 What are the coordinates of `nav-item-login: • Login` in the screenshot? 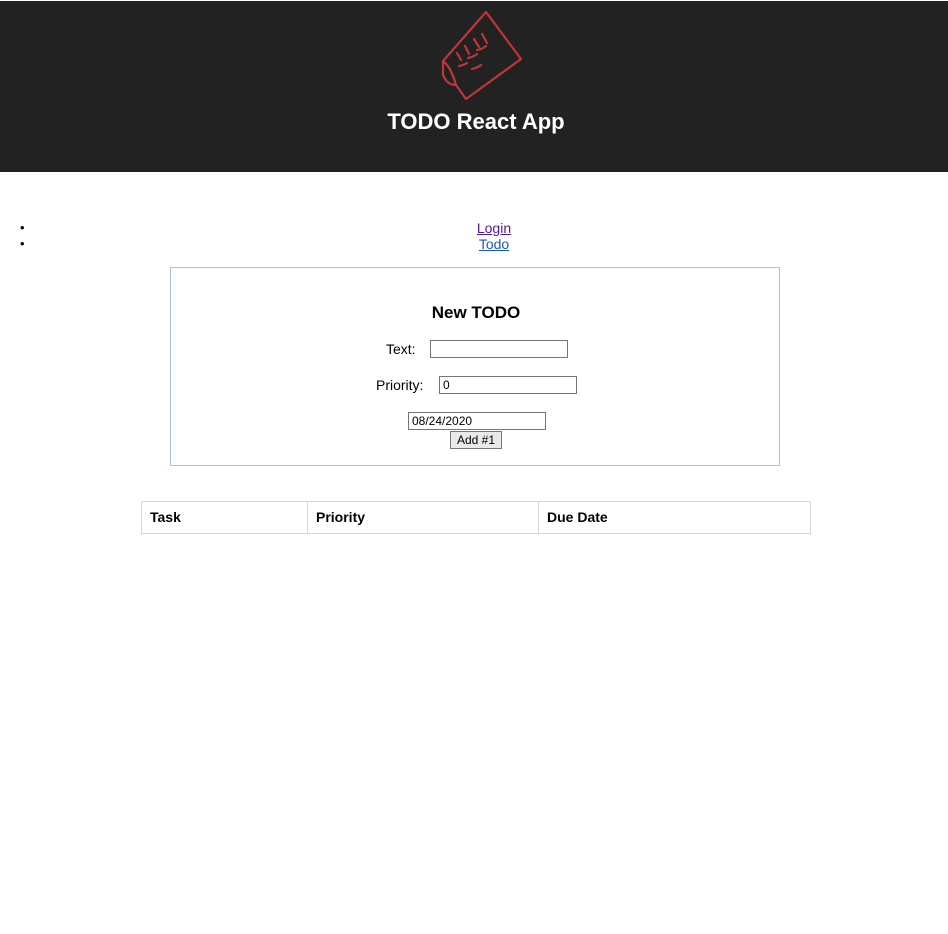 It's located at (474, 228).